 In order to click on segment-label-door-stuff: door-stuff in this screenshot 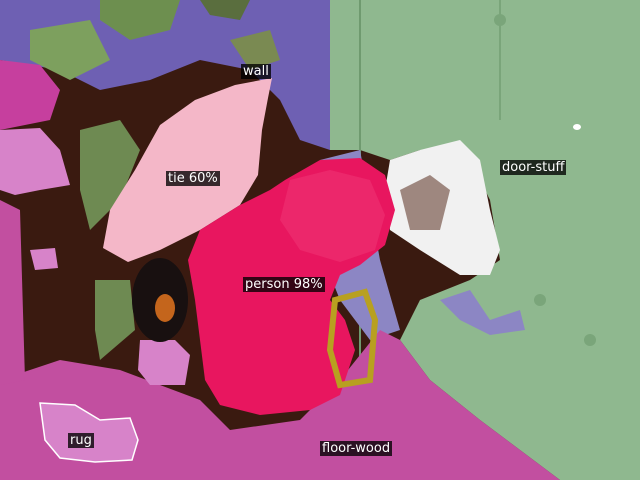, I will do `click(533, 167)`.